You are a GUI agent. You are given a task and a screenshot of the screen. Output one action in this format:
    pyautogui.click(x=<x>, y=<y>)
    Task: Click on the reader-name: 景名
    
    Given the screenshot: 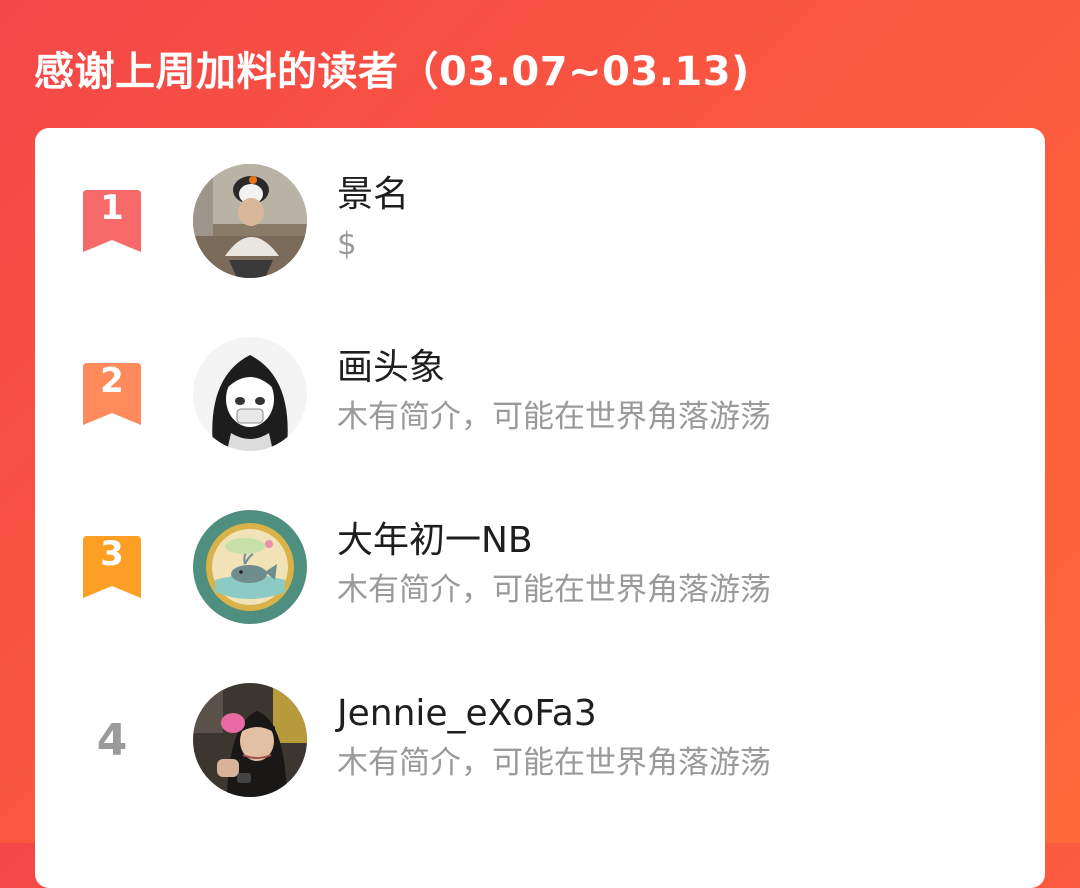 What is the action you would take?
    pyautogui.click(x=373, y=194)
    